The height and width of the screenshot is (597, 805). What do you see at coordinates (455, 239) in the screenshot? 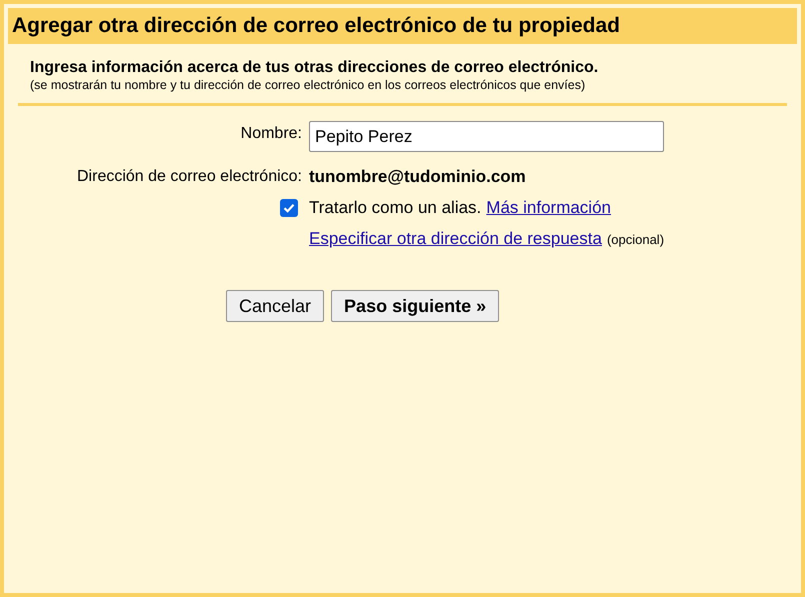
I see `reply-address-link: Especificar otra dirección de respuesta` at bounding box center [455, 239].